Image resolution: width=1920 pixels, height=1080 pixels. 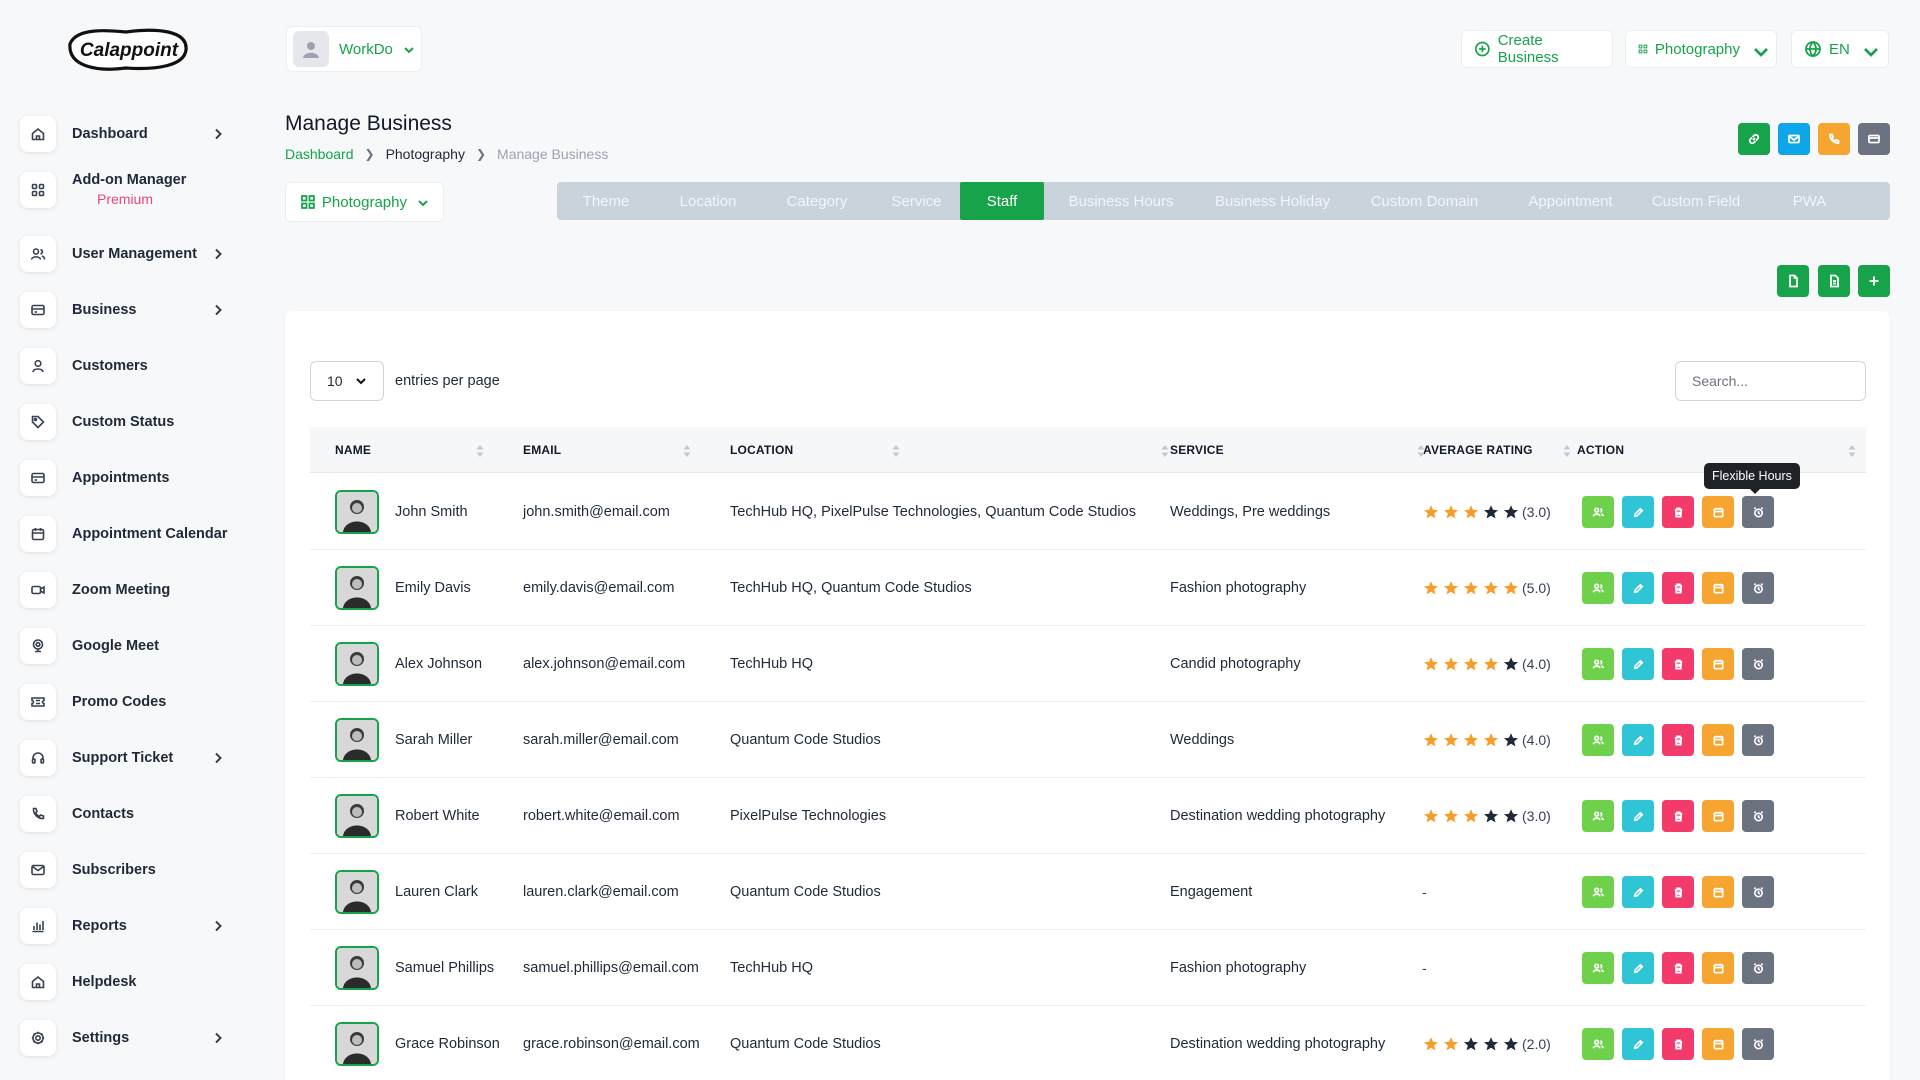 I want to click on language-selector: EN, so click(x=1840, y=49).